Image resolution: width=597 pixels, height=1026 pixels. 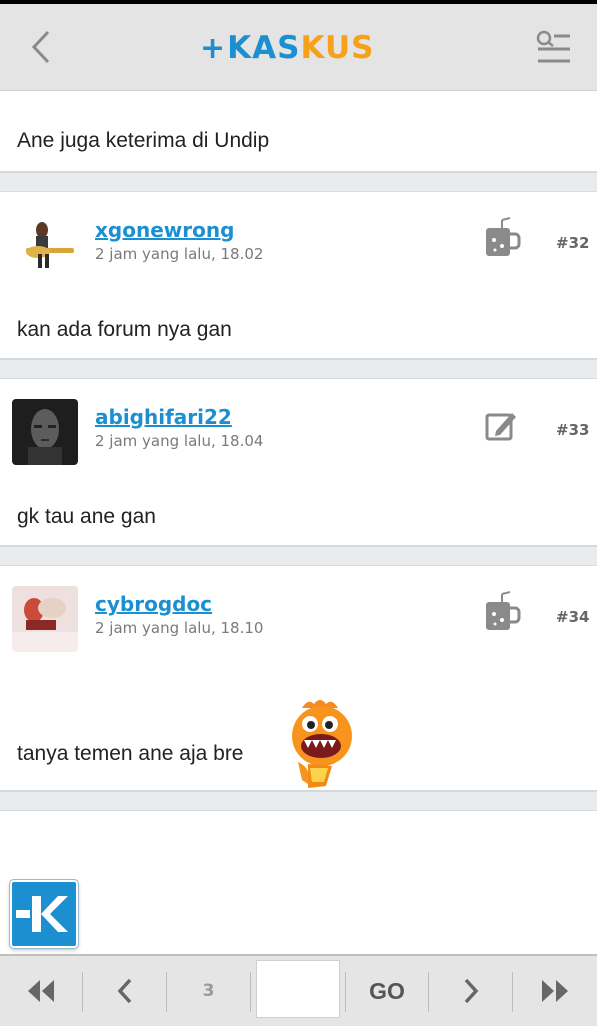 I want to click on post-31-body: Ane juga keterima di Undip, so click(x=298, y=131).